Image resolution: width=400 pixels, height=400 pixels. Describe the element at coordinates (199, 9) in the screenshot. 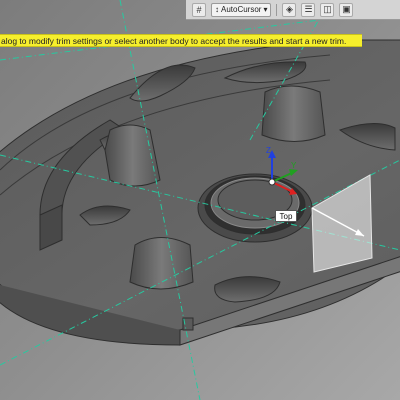

I see `grid-icon: #` at that location.